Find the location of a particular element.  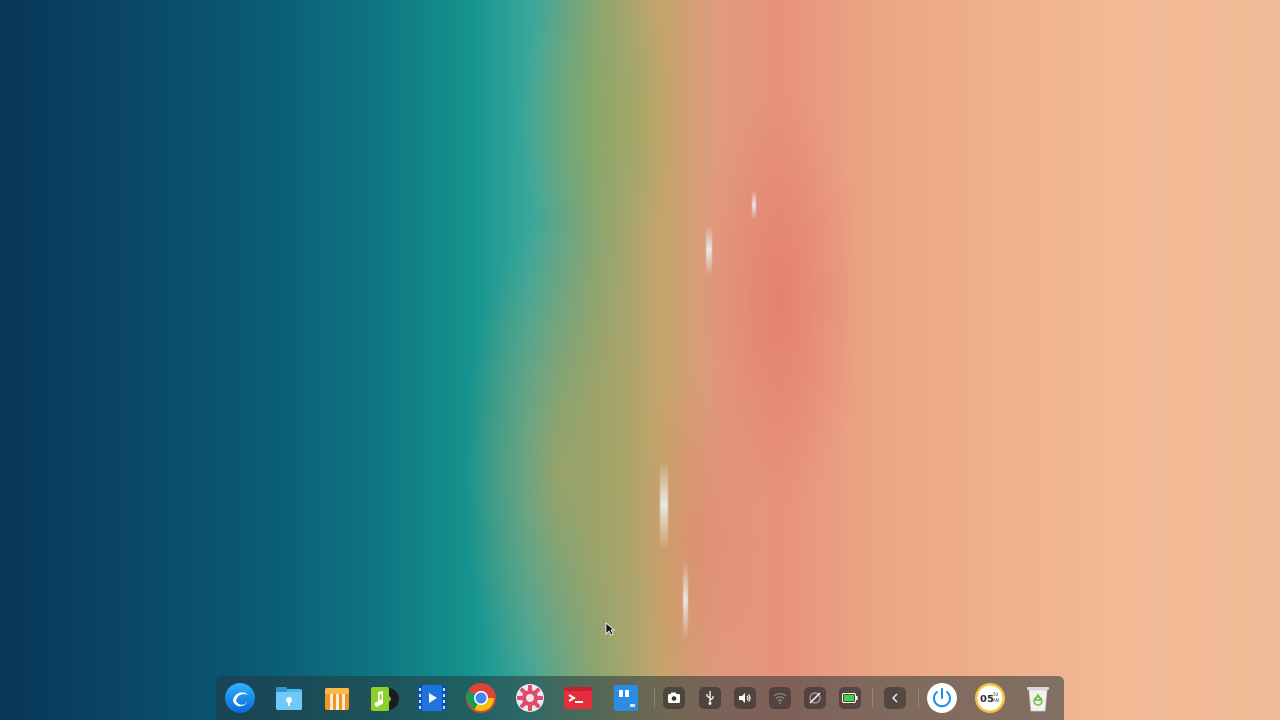

clock-widget: 05 50 AM is located at coordinates (990, 698).